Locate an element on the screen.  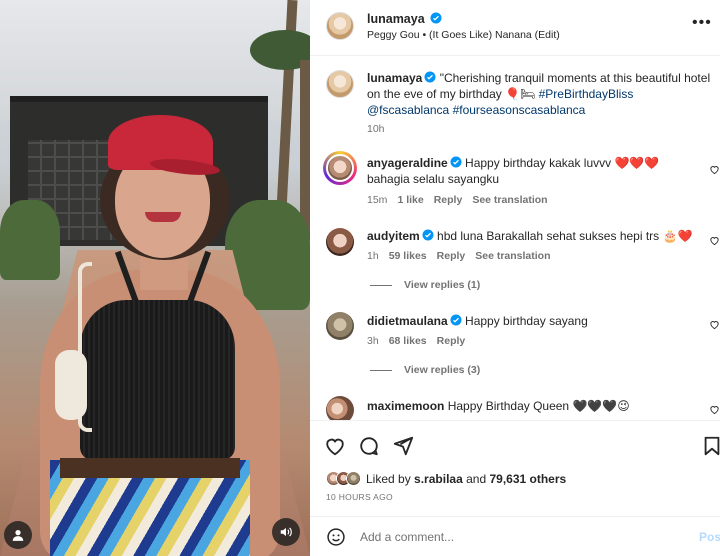
palm-trunk is located at coordinates (305, 150).